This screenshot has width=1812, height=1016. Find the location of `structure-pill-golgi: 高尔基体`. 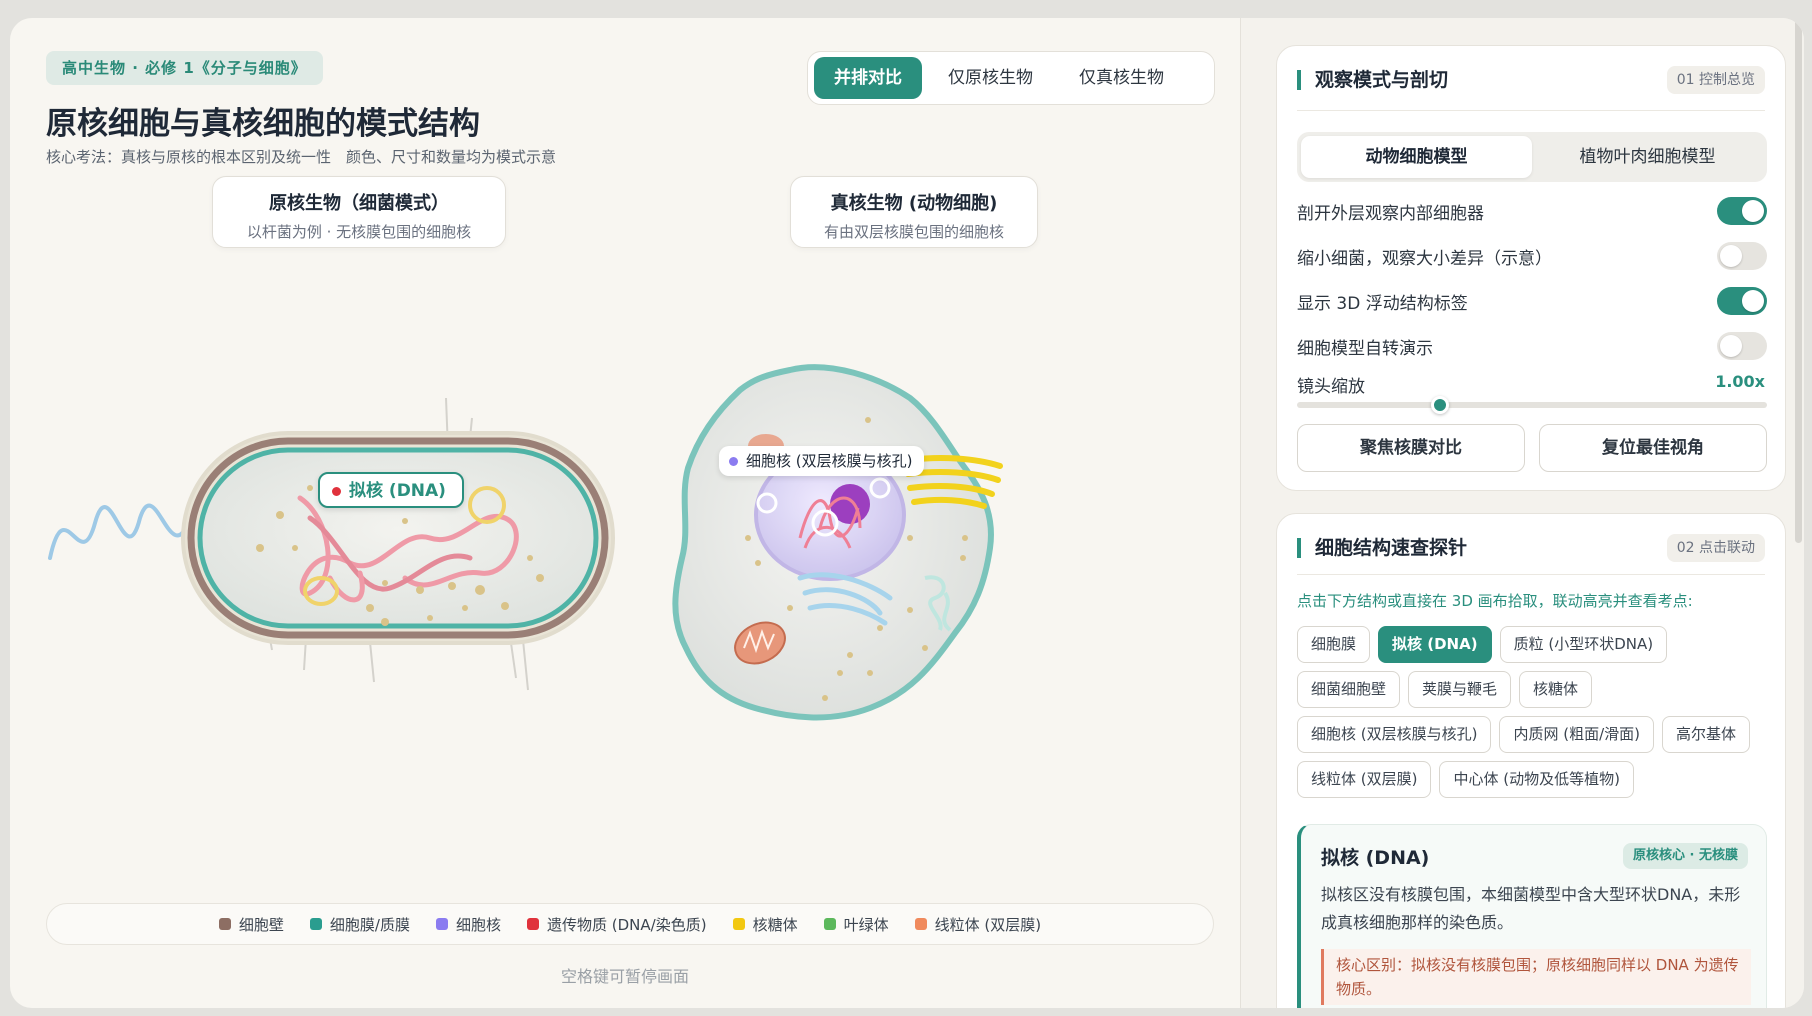

structure-pill-golgi: 高尔基体 is located at coordinates (1706, 734).